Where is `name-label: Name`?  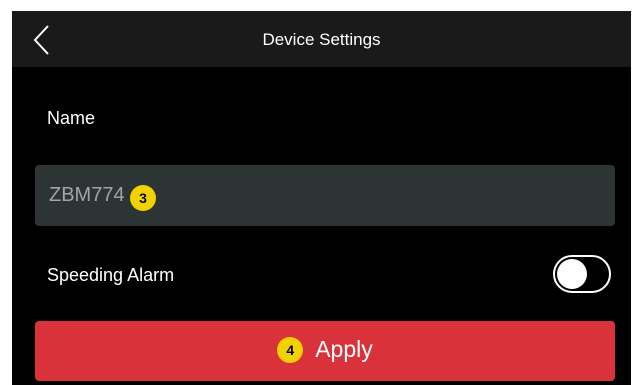 name-label: Name is located at coordinates (71, 118).